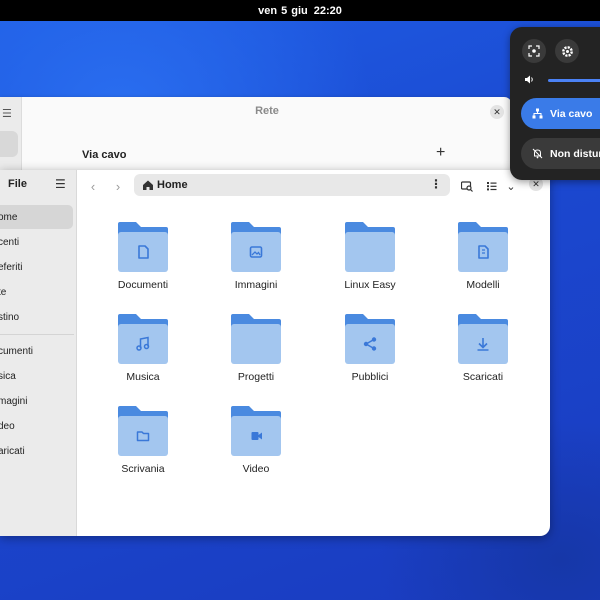 This screenshot has height=600, width=600. I want to click on sidebar-item-music: sica, so click(37, 376).